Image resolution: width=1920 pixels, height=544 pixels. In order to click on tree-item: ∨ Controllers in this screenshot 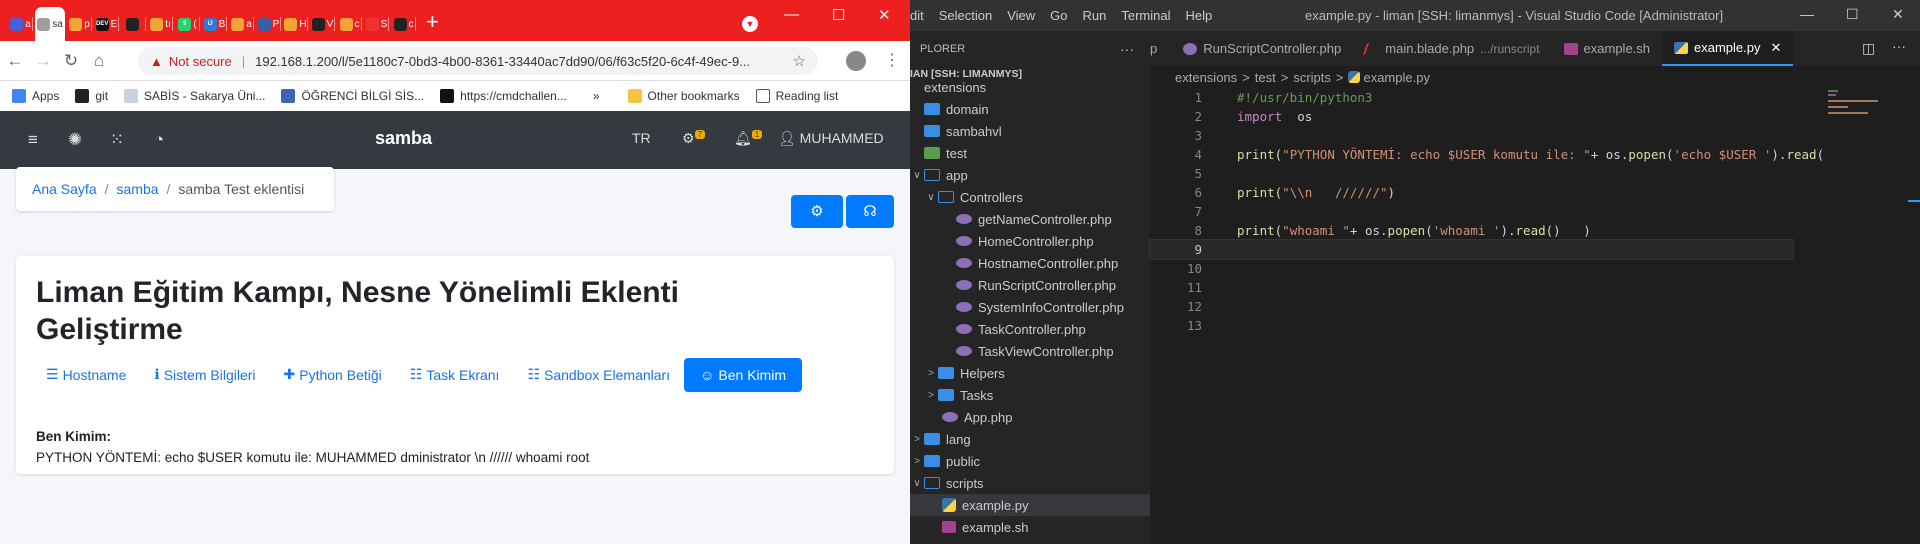, I will do `click(1030, 197)`.